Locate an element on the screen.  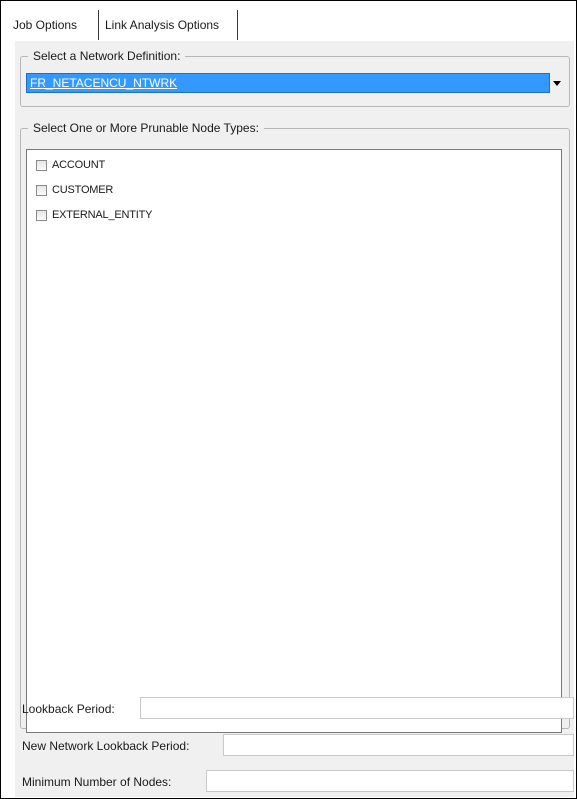
new-network-lookback-period-label: New Network Lookback Period: is located at coordinates (106, 746).